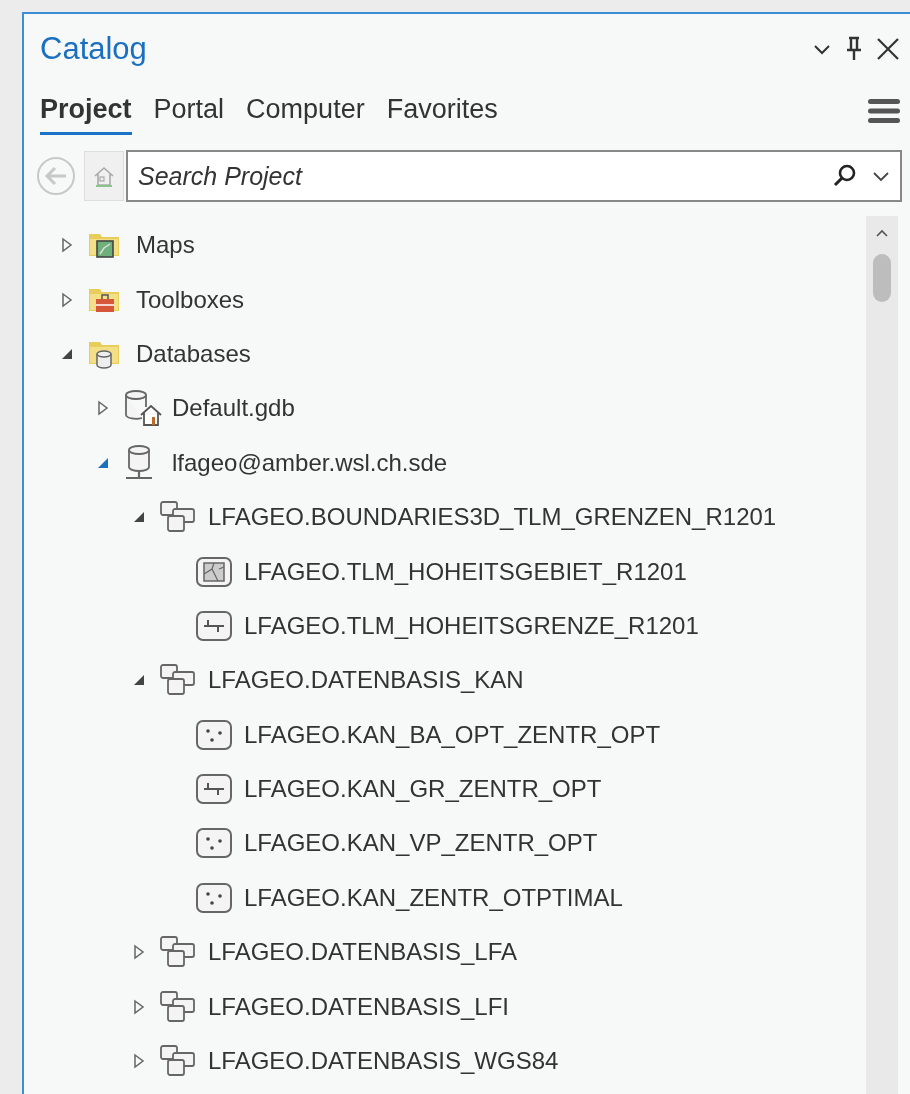 The width and height of the screenshot is (910, 1094). What do you see at coordinates (492, 517) in the screenshot?
I see `tree-item: LFAGEO.BOUNDARIES3D_TLM_GRENZEN_R1201` at bounding box center [492, 517].